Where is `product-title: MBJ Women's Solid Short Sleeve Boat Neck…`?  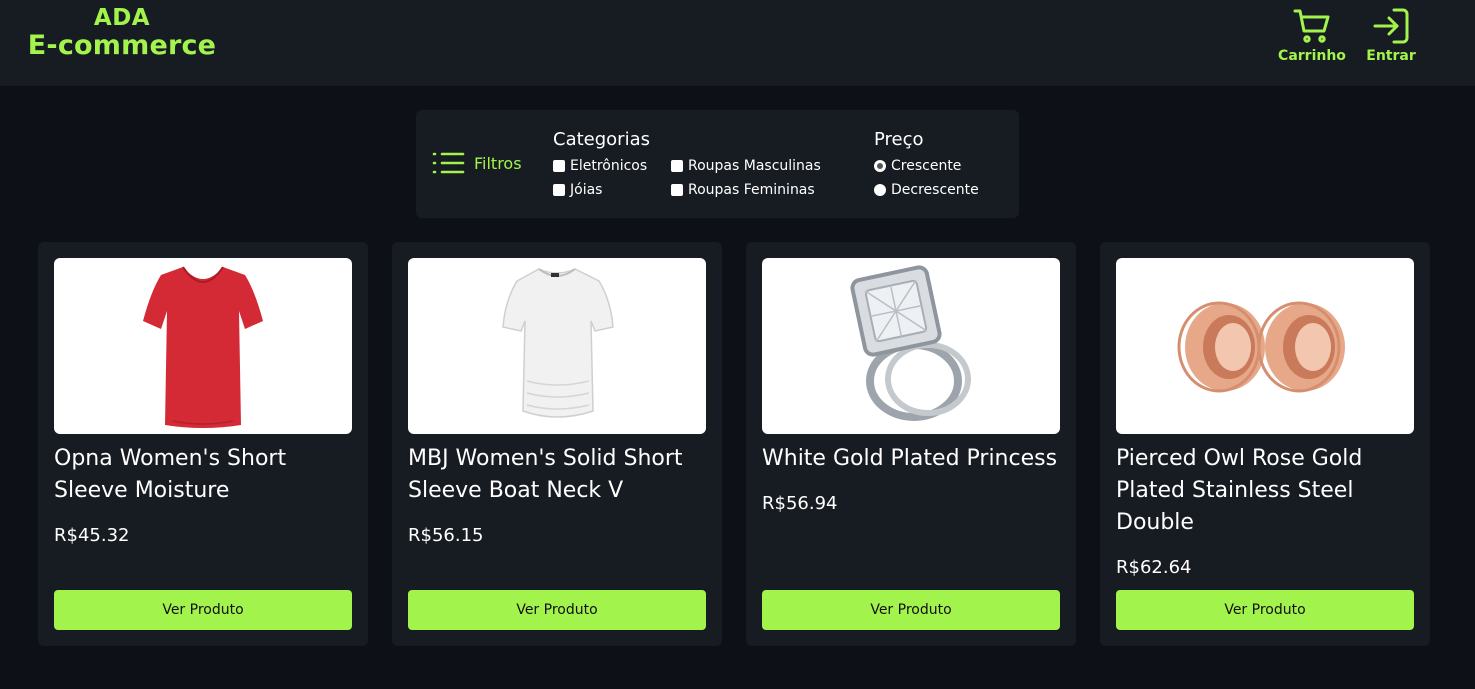
product-title: MBJ Women's Solid Short Sleeve Boat Neck… is located at coordinates (545, 474).